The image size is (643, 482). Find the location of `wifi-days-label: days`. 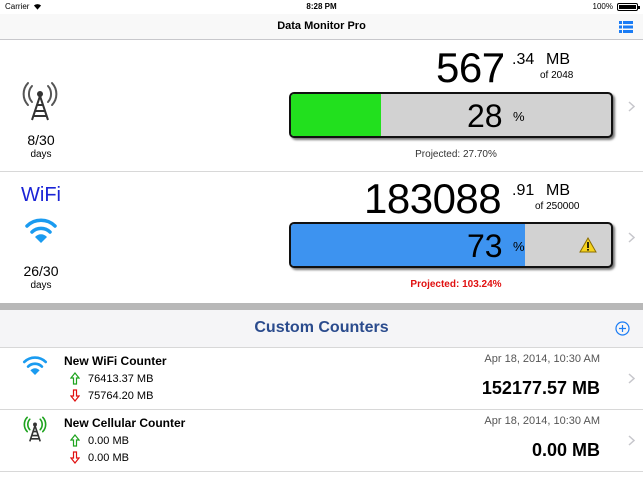

wifi-days-label: days is located at coordinates (41, 285).